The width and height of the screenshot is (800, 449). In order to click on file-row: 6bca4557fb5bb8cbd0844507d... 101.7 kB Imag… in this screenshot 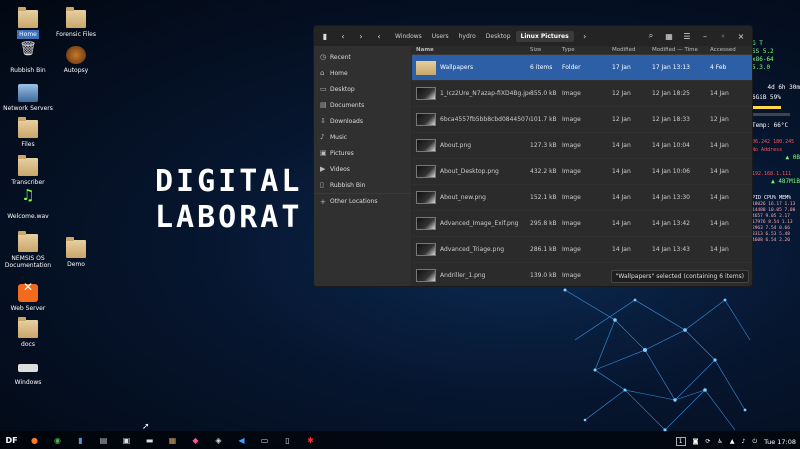, I will do `click(582, 120)`.